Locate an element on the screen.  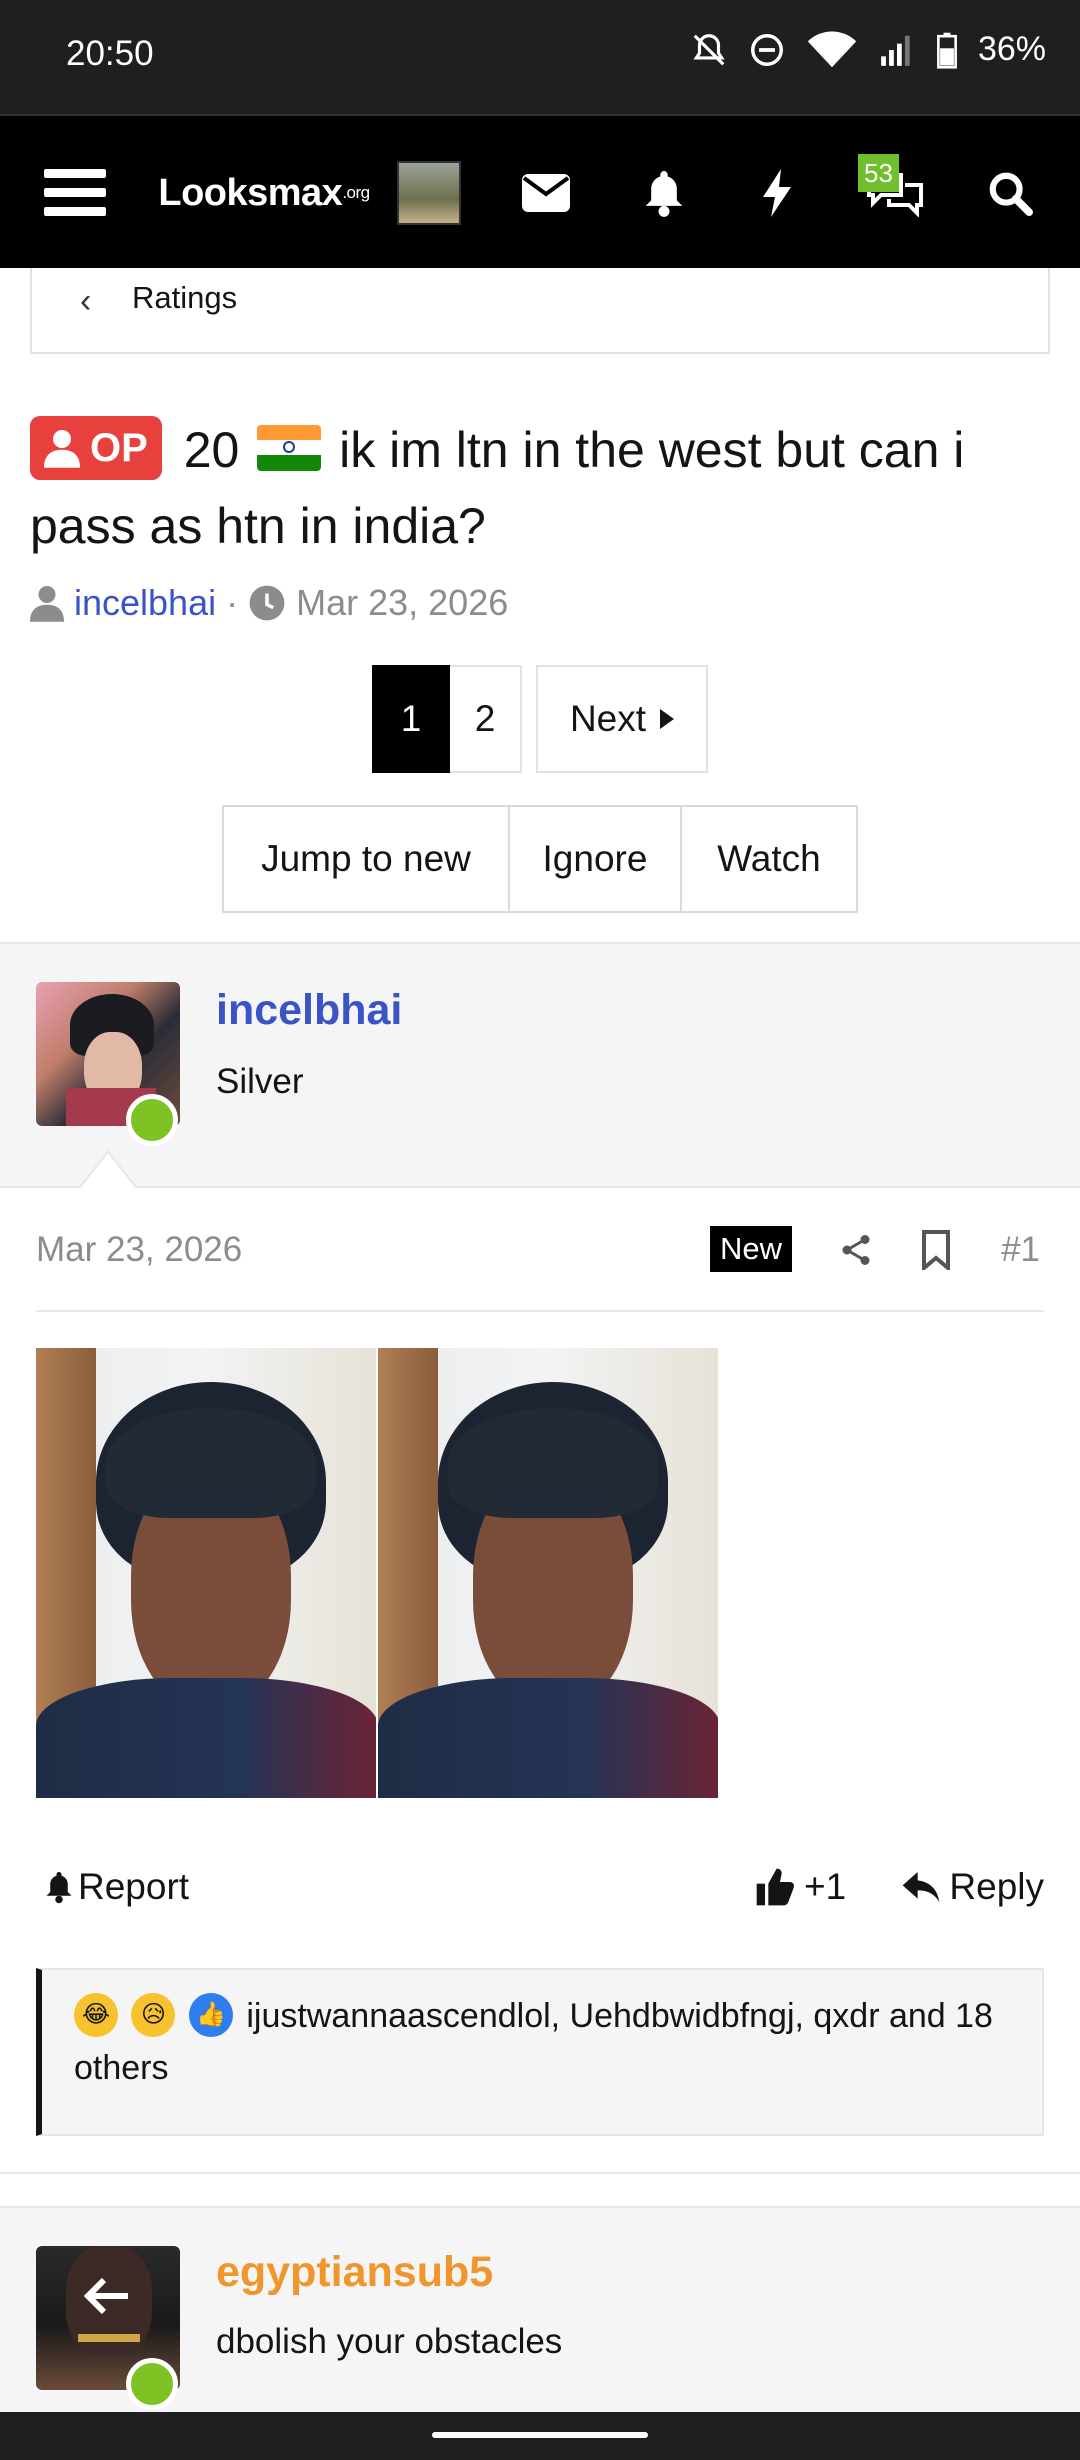
search-button is located at coordinates (1010, 193).